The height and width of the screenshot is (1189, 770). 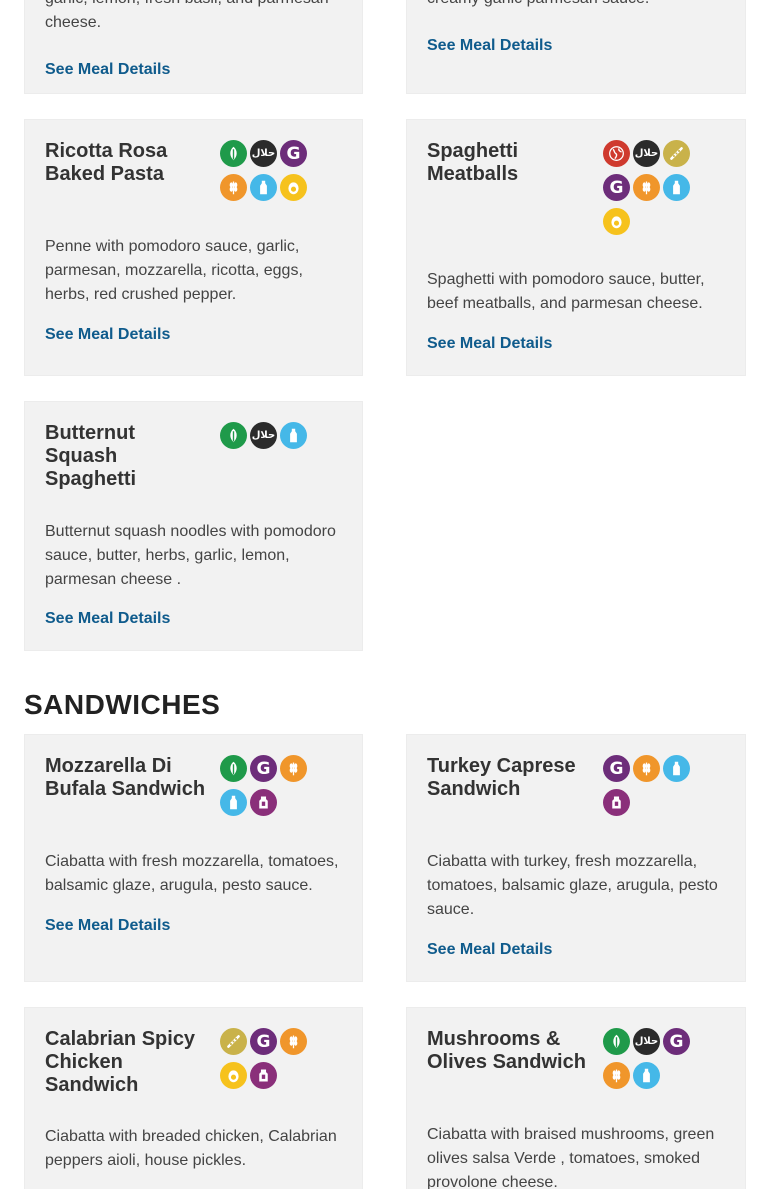 I want to click on dietary-icons: حلال, so click(x=266, y=435).